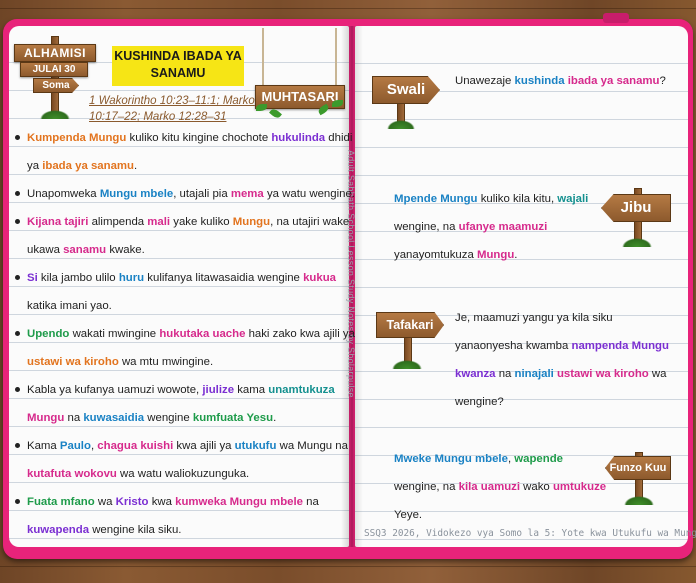 This screenshot has width=696, height=583. What do you see at coordinates (75, 446) in the screenshot?
I see `highlighted-phrase: Paulo` at bounding box center [75, 446].